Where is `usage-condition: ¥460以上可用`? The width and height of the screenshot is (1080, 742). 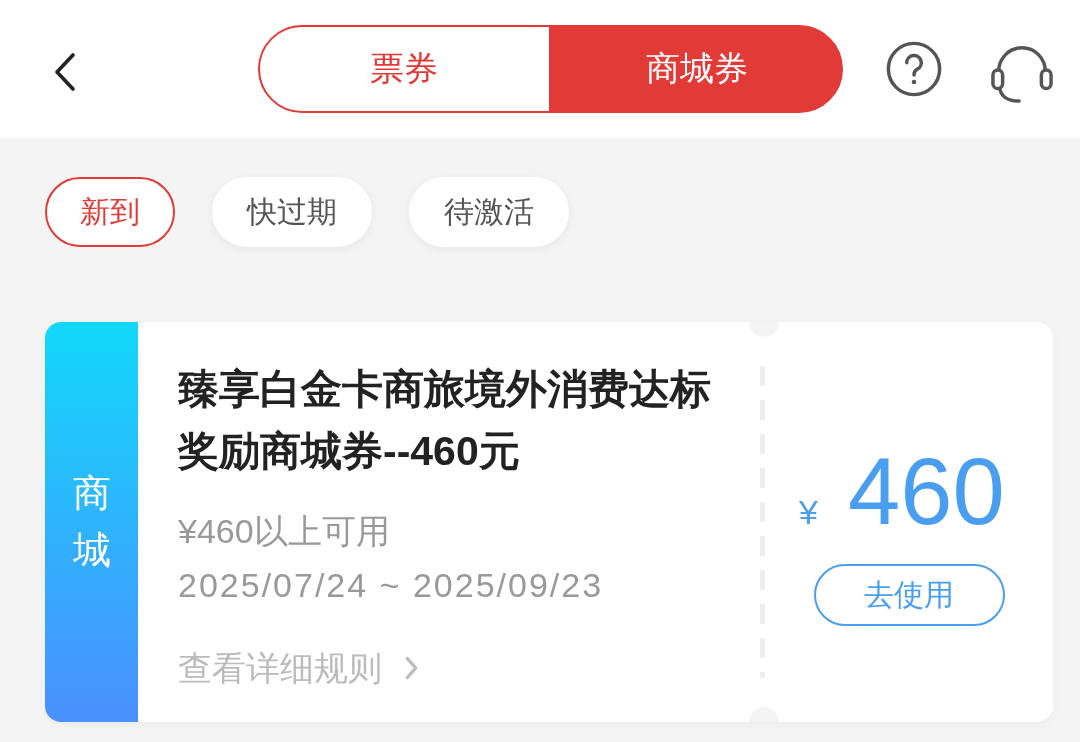
usage-condition: ¥460以上可用 is located at coordinates (284, 531).